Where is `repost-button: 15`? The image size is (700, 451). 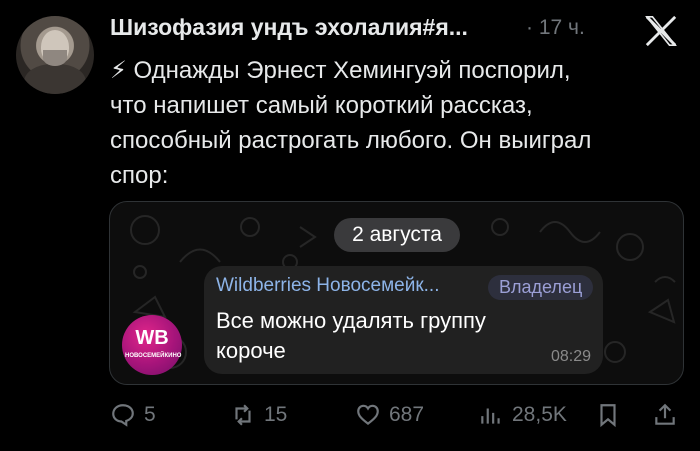 repost-button: 15 is located at coordinates (258, 415).